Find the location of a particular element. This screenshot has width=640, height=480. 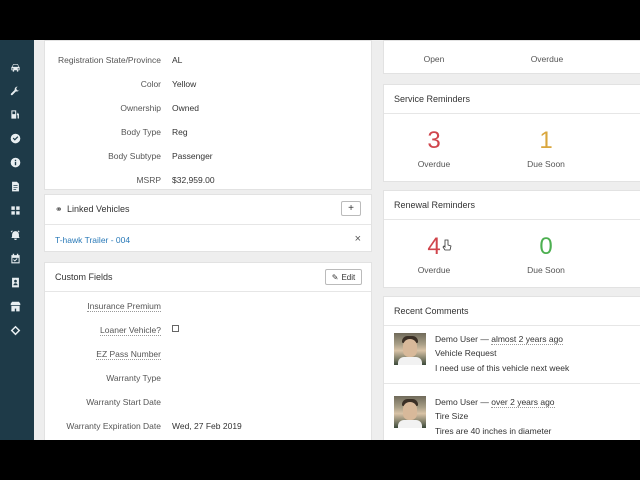

check-circle-icon is located at coordinates (15, 138).